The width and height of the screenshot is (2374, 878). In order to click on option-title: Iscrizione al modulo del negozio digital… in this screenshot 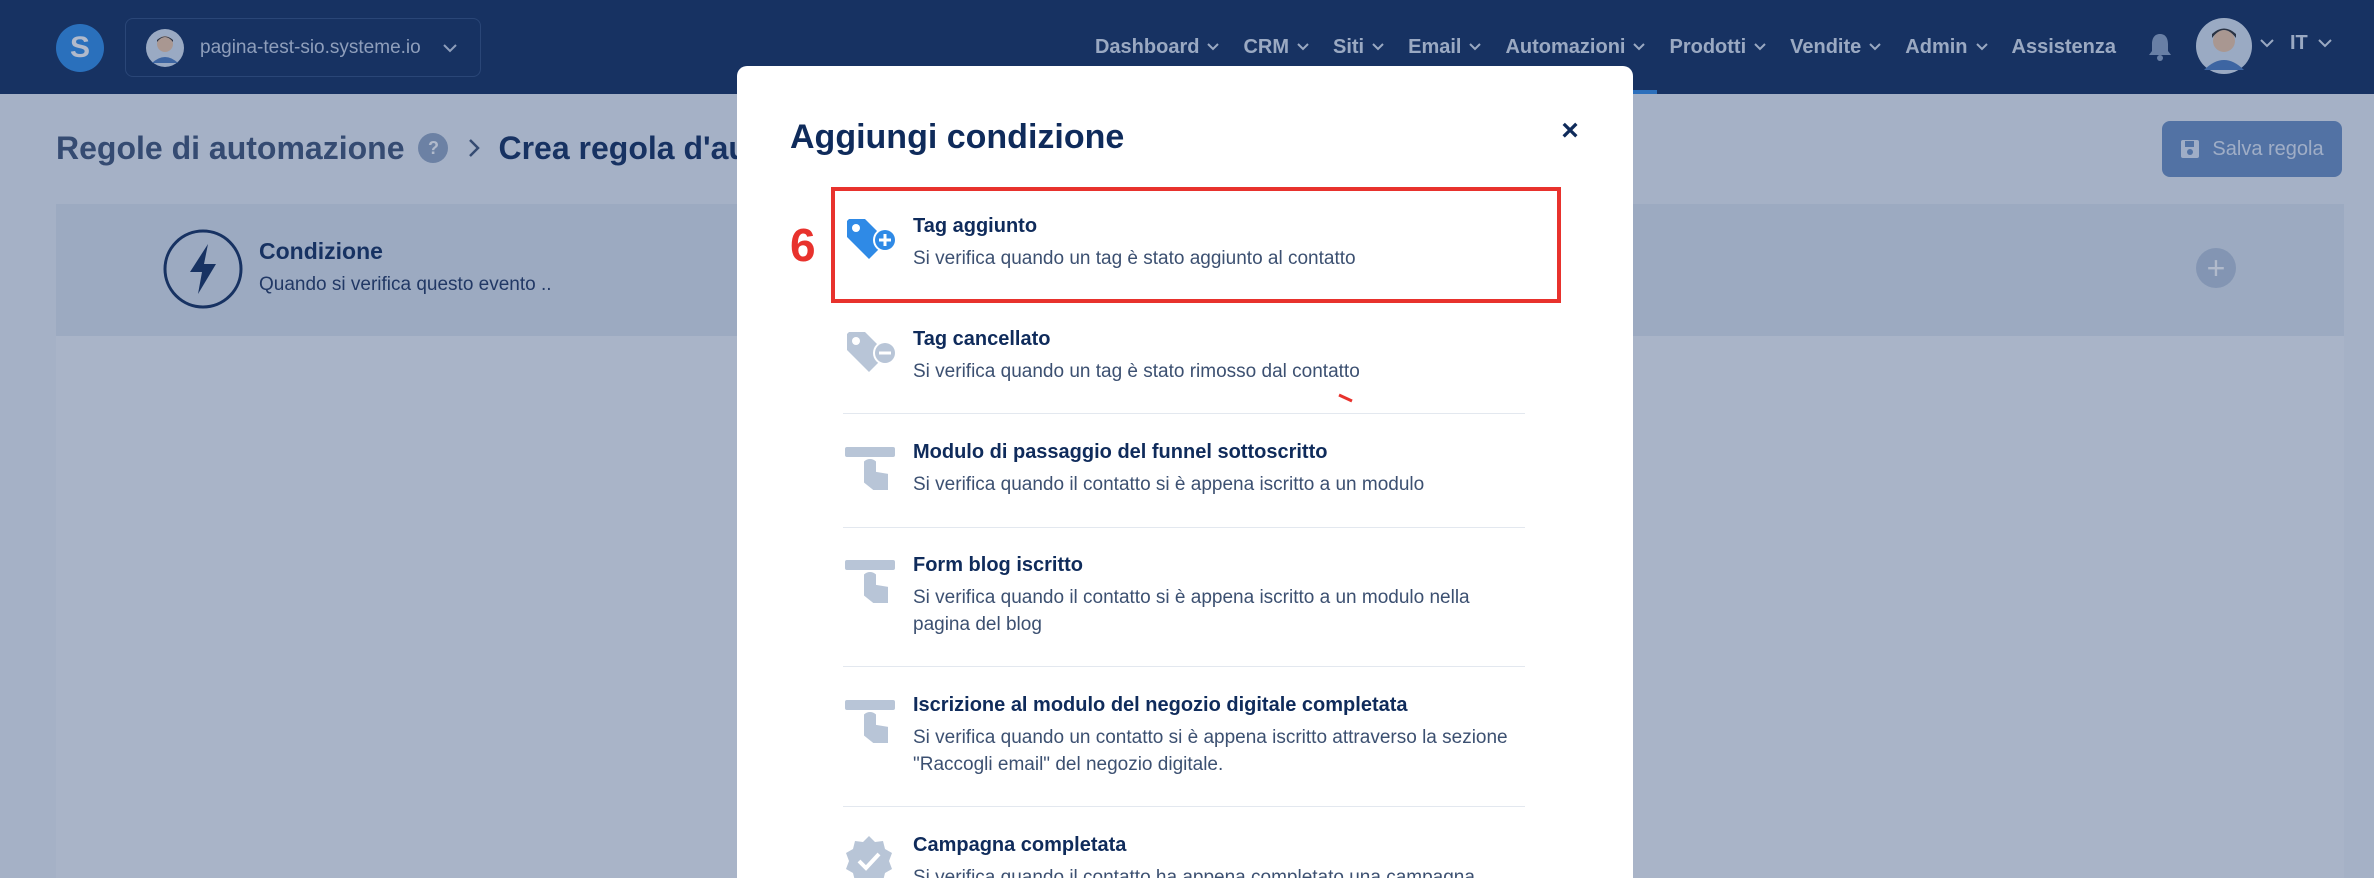, I will do `click(1160, 705)`.